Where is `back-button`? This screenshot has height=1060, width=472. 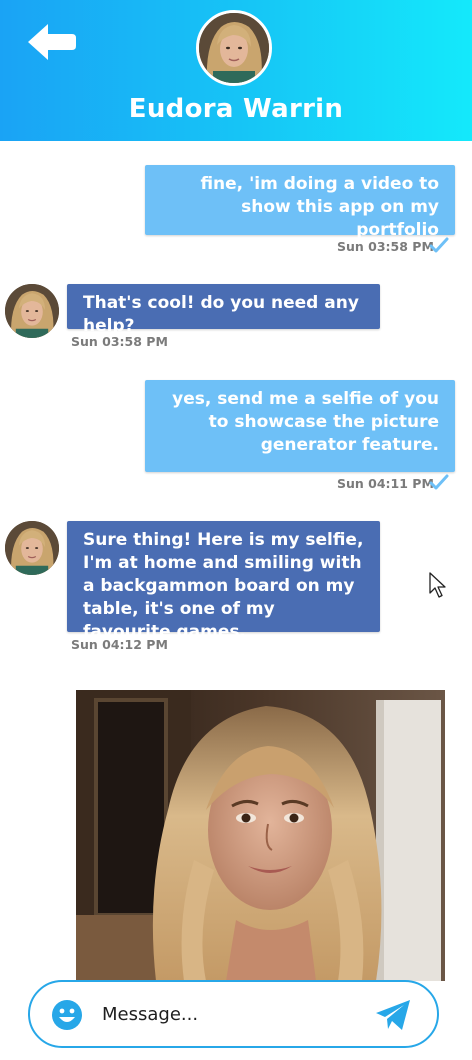 back-button is located at coordinates (50, 42).